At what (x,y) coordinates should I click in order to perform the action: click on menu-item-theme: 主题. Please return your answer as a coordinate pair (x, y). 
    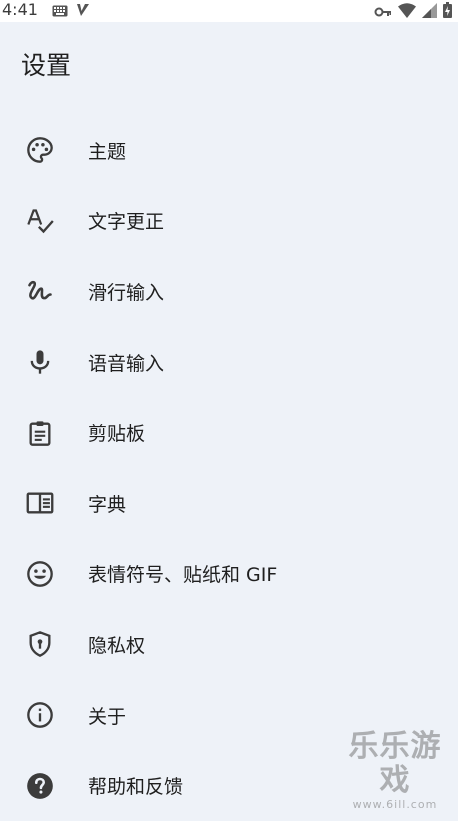
    Looking at the image, I should click on (229, 150).